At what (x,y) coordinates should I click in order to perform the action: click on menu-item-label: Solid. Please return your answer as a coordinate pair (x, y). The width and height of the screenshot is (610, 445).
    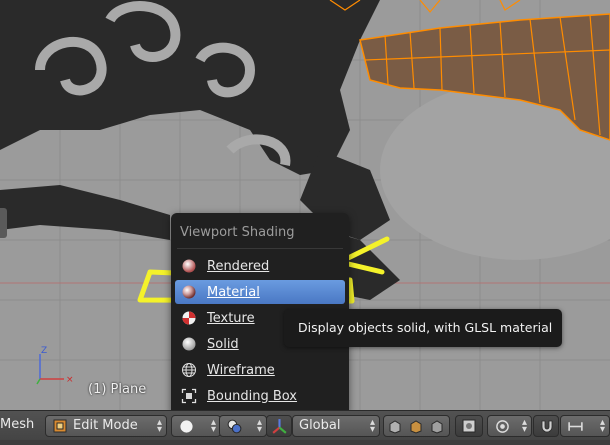
    Looking at the image, I should click on (223, 344).